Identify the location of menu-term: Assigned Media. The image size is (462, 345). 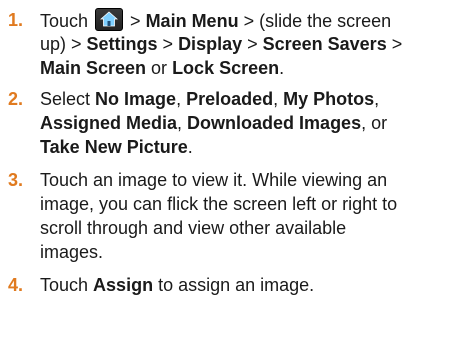
(109, 123).